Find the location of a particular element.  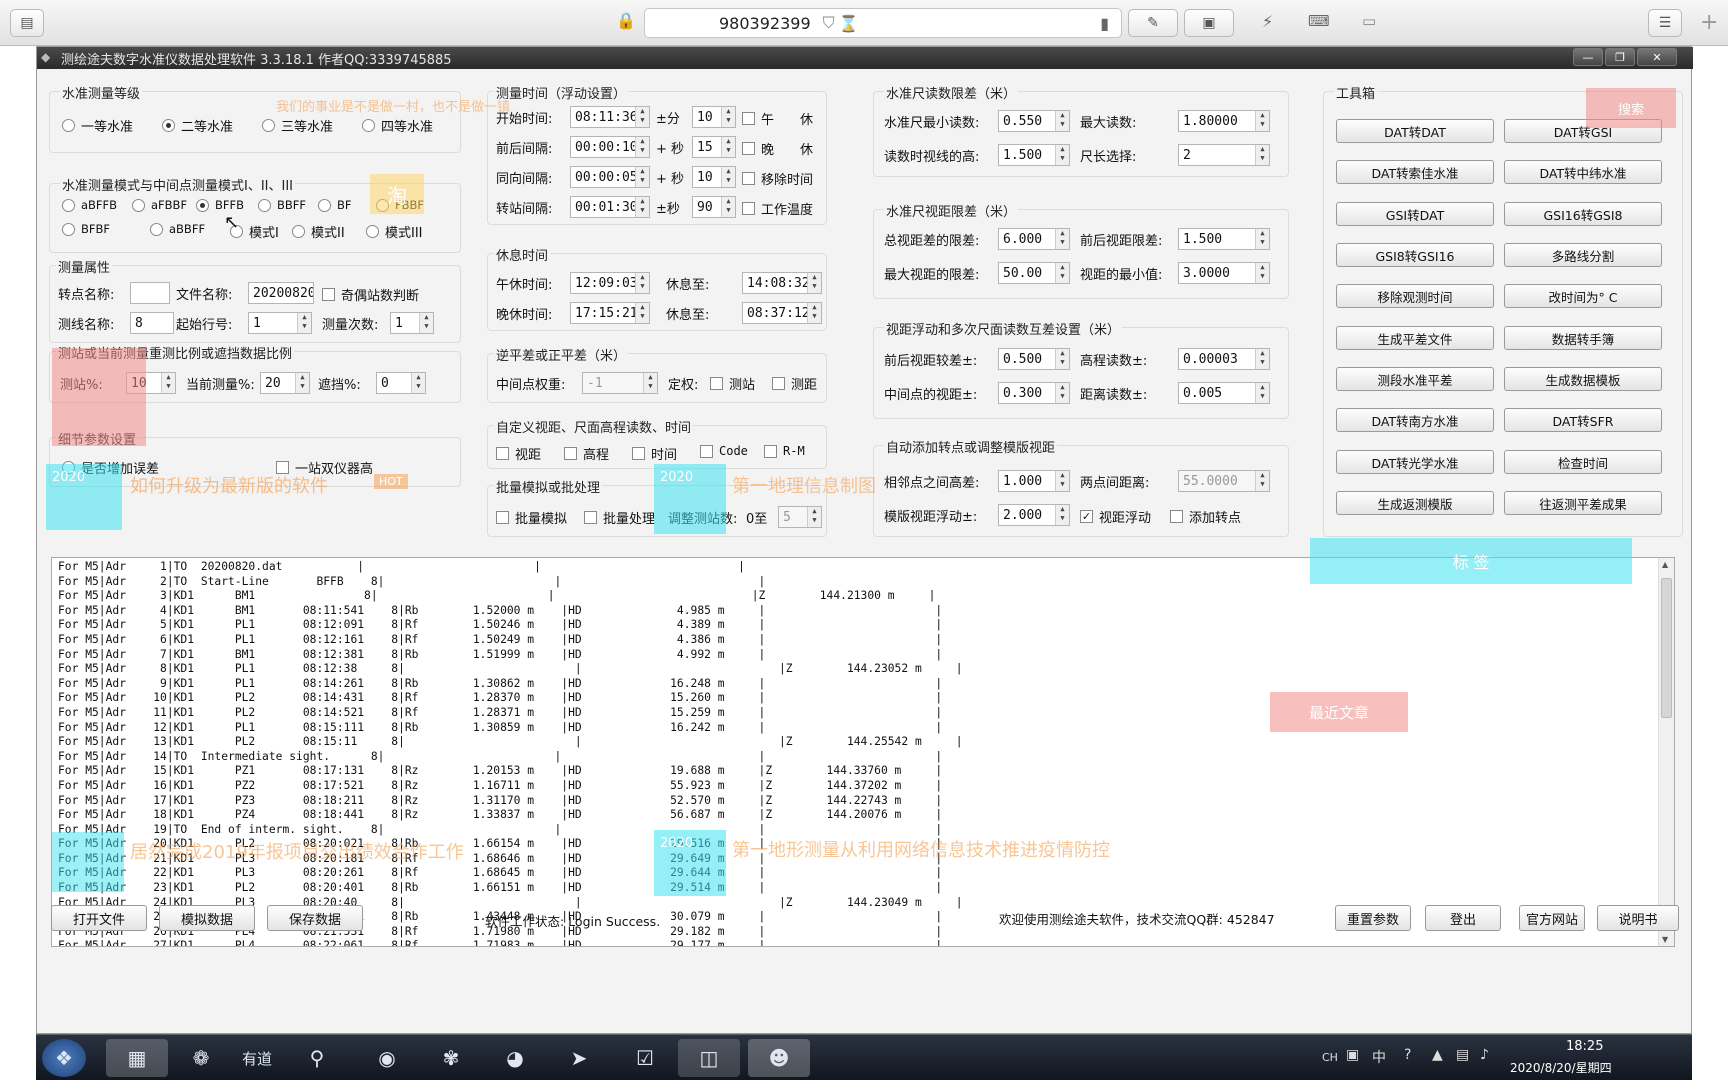

noon-to-spinner: 14:08:32 ▲ ▼ is located at coordinates (782, 283).